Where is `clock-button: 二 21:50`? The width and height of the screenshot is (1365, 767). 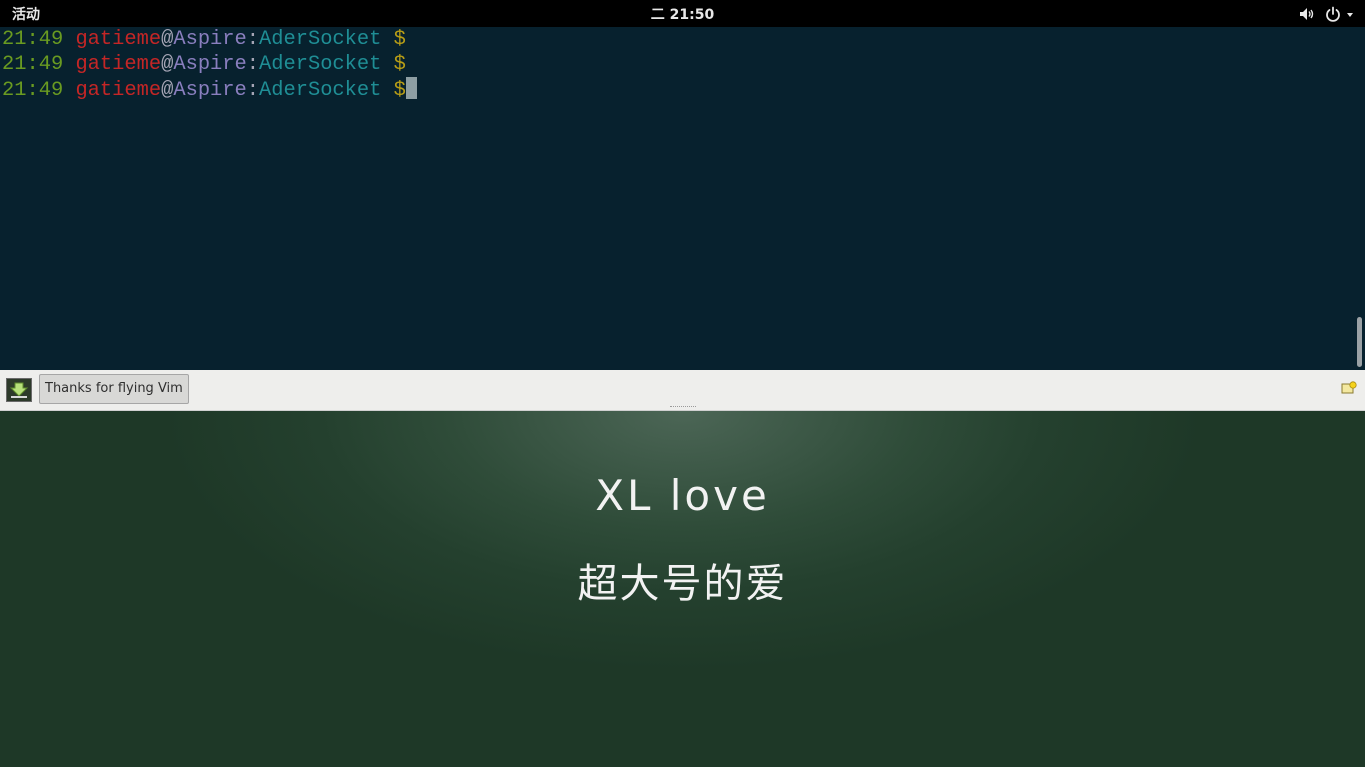
clock-button: 二 21:50 is located at coordinates (682, 15).